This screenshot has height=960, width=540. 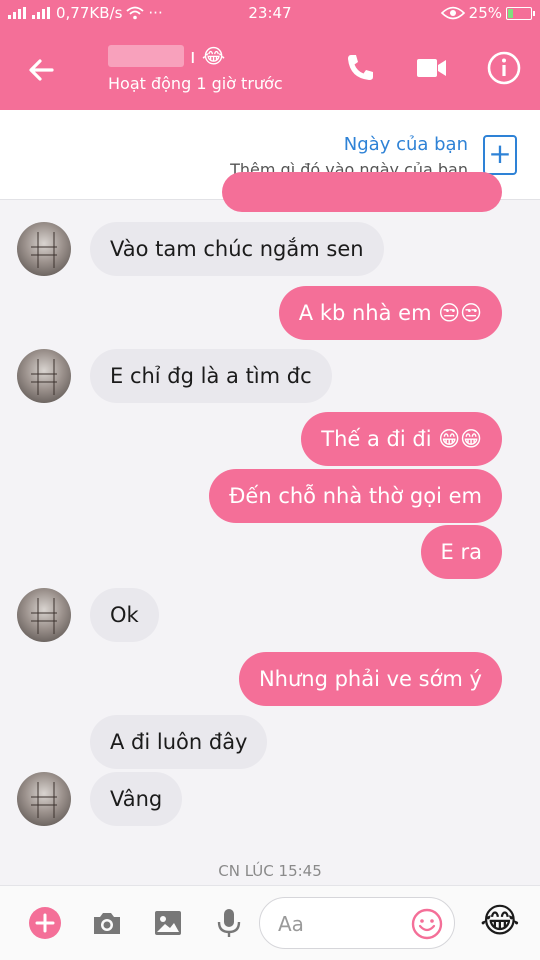 I want to click on battery-level, so click(x=511, y=13).